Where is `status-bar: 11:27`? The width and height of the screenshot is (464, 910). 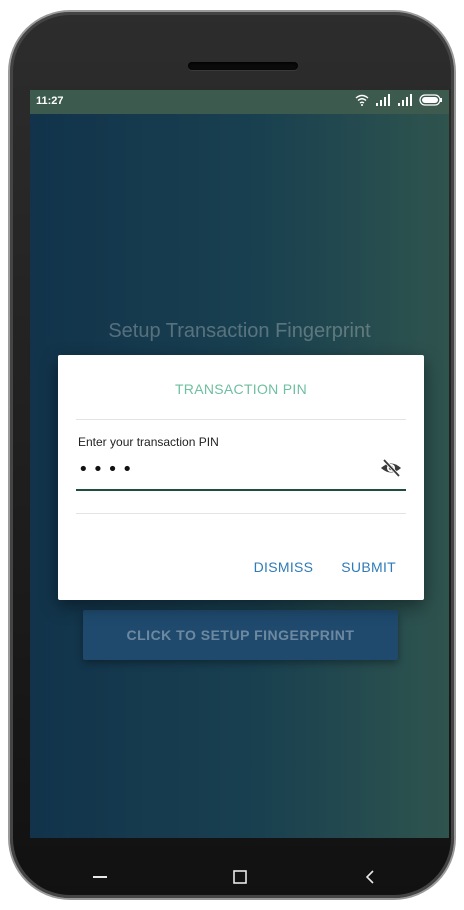 status-bar: 11:27 is located at coordinates (239, 102).